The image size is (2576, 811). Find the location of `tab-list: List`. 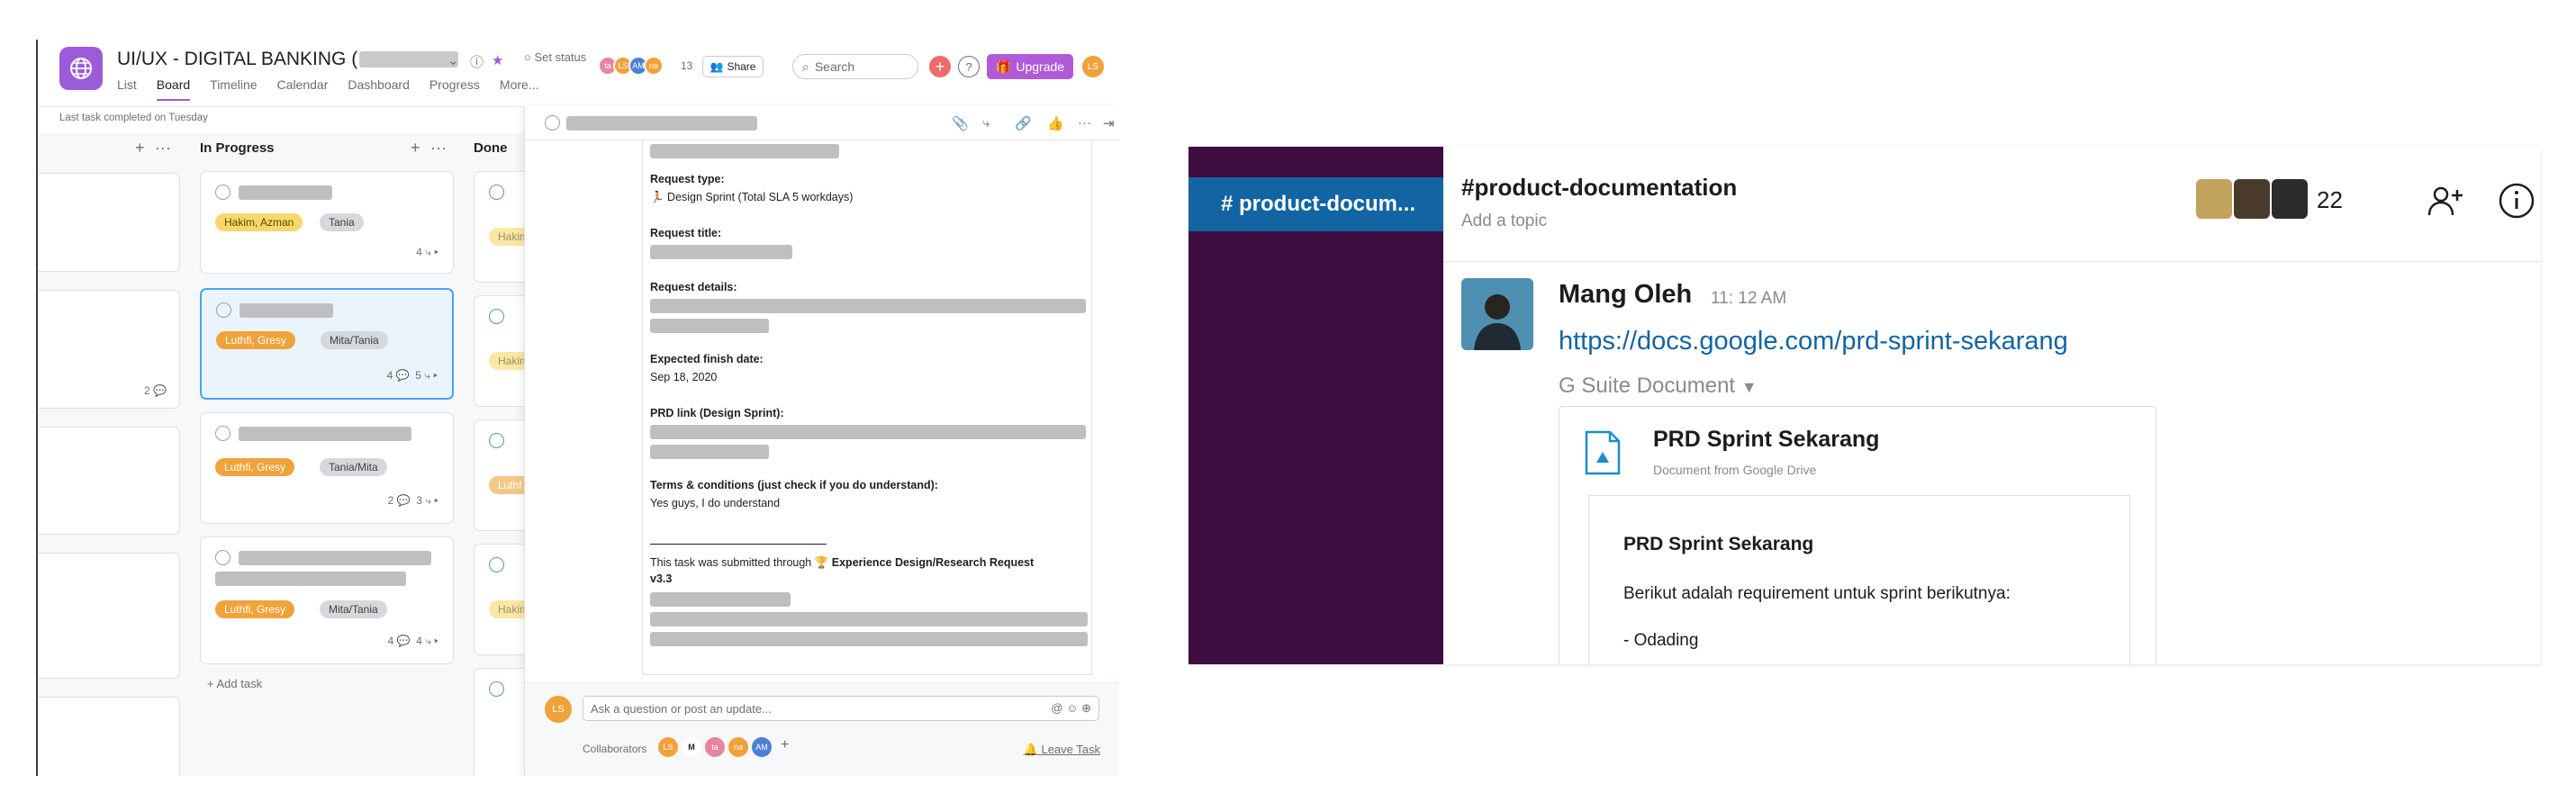

tab-list: List is located at coordinates (127, 89).